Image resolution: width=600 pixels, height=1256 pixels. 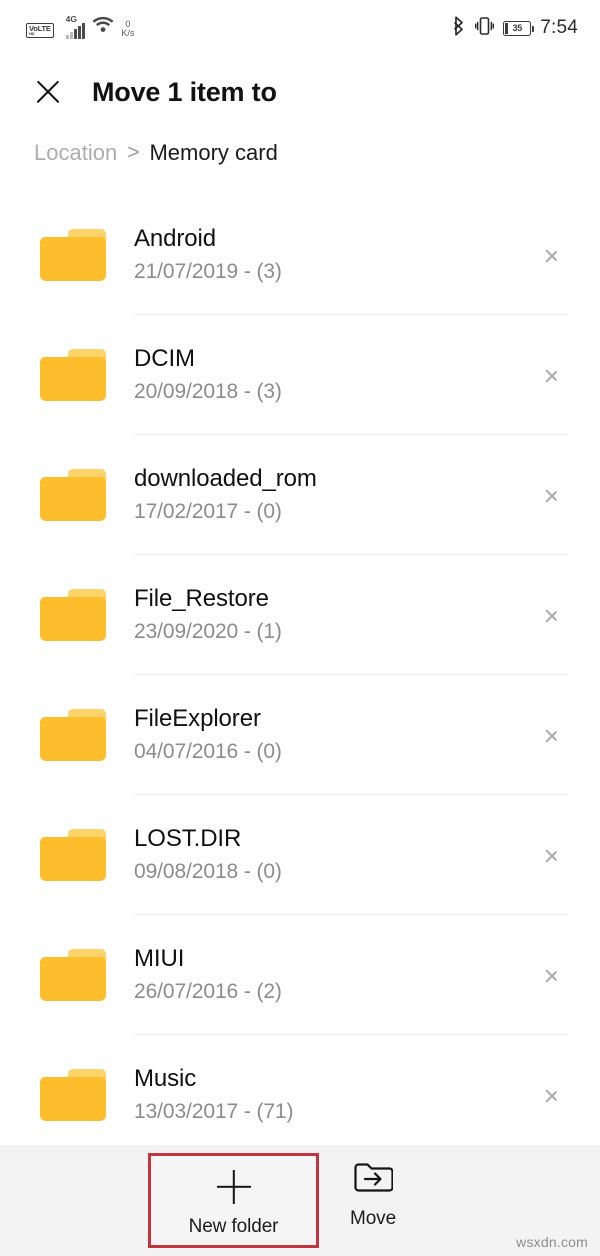 What do you see at coordinates (208, 871) in the screenshot?
I see `folder-details: 09/08/2018 - (0)` at bounding box center [208, 871].